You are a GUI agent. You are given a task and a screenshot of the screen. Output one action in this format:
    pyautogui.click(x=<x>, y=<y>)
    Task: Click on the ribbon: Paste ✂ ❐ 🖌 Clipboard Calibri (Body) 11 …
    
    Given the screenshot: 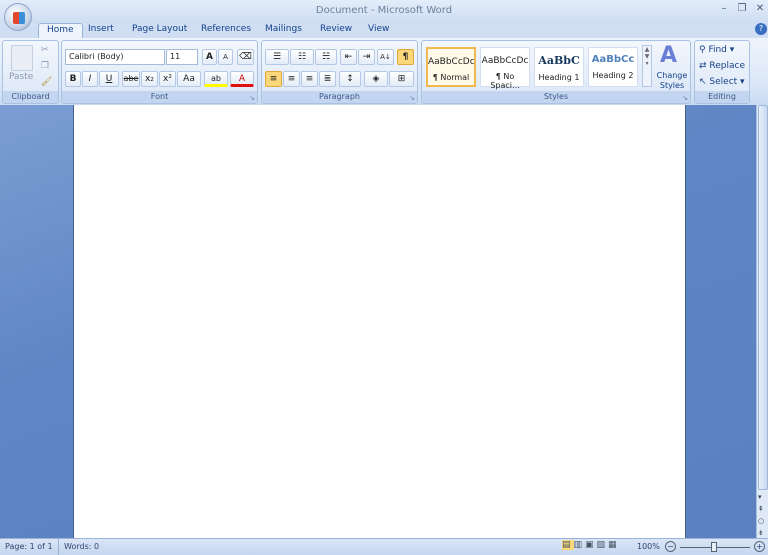 What is the action you would take?
    pyautogui.click(x=384, y=71)
    